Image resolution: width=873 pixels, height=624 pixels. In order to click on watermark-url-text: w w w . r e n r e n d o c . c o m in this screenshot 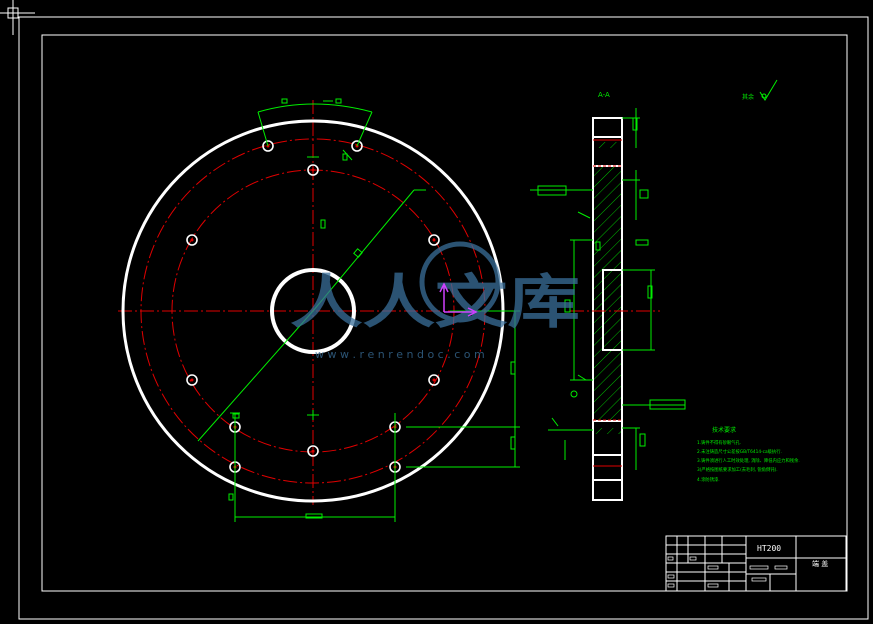, I will do `click(400, 354)`.